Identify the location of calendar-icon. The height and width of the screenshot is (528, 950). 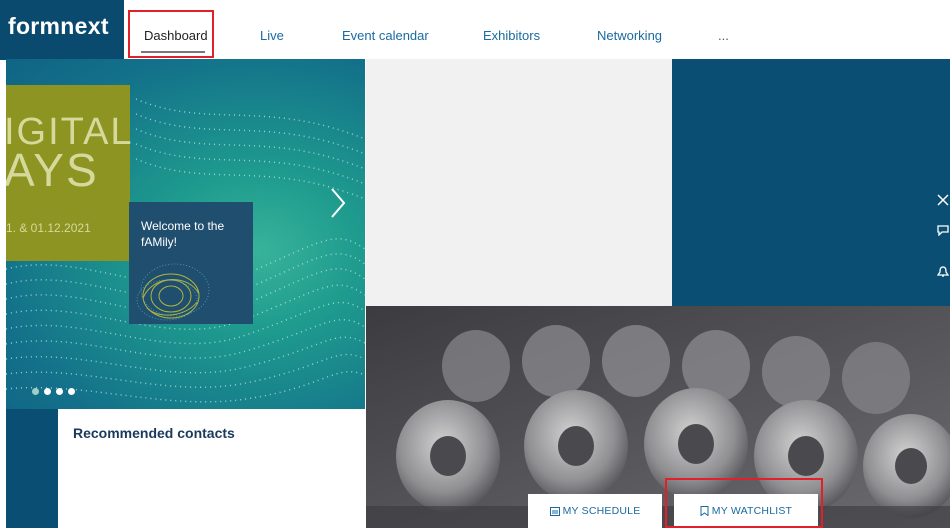
(554, 512).